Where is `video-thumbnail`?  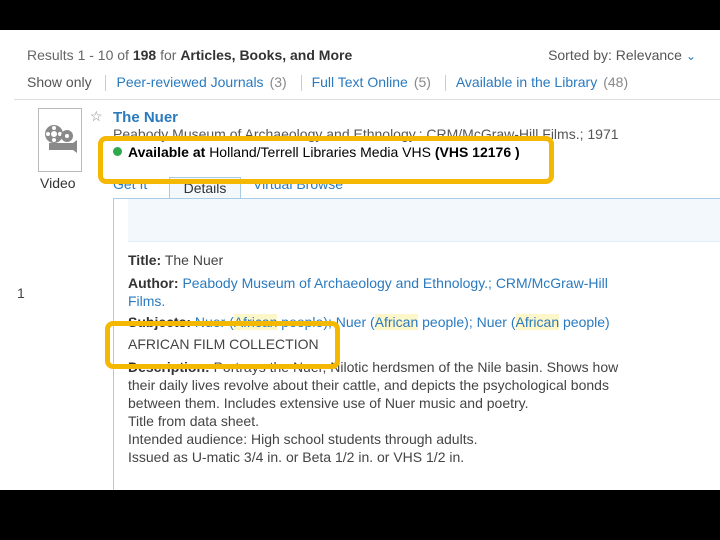 video-thumbnail is located at coordinates (60, 140).